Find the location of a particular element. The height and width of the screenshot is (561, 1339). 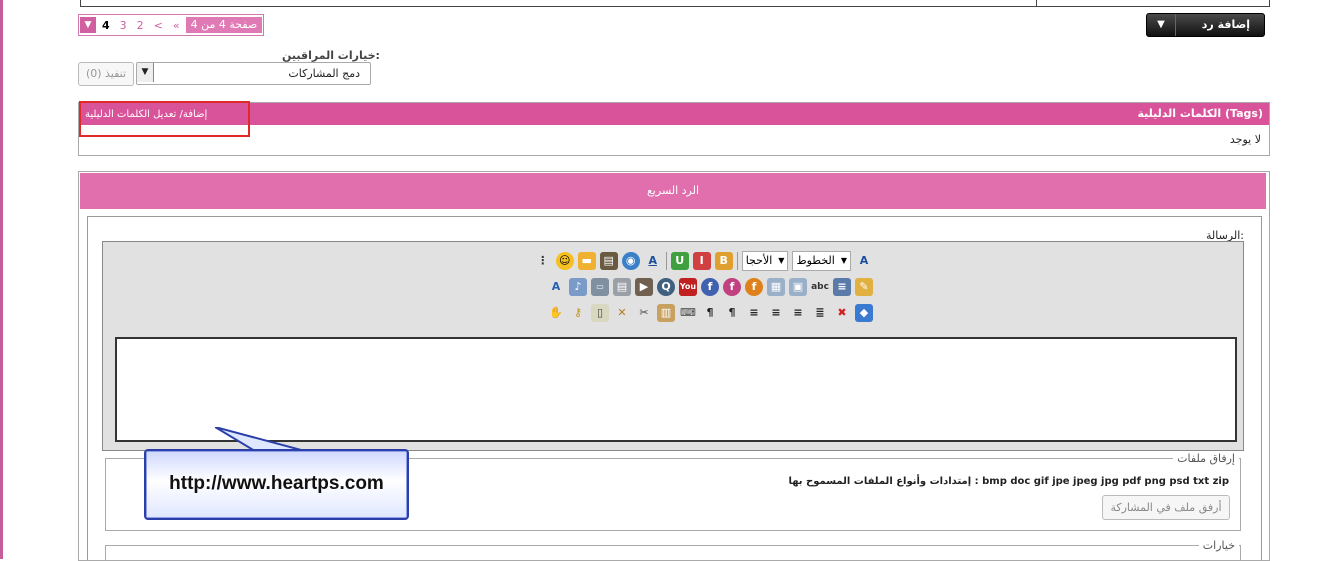

watermark-url: http://www.heartps.com is located at coordinates (276, 483).